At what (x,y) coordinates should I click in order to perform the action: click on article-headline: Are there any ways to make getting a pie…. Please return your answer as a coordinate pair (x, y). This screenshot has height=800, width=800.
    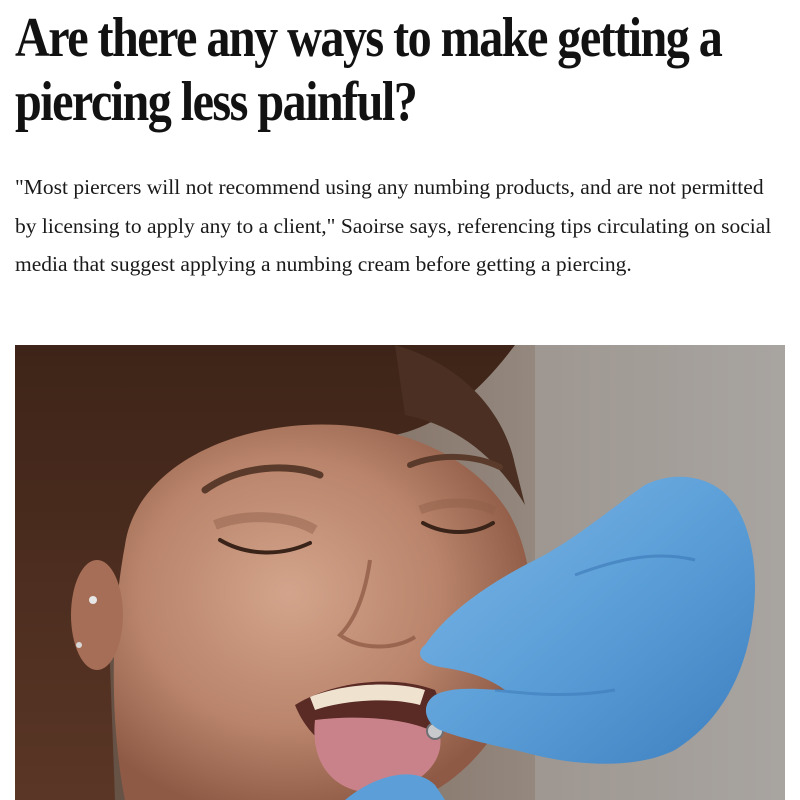
    Looking at the image, I should click on (369, 70).